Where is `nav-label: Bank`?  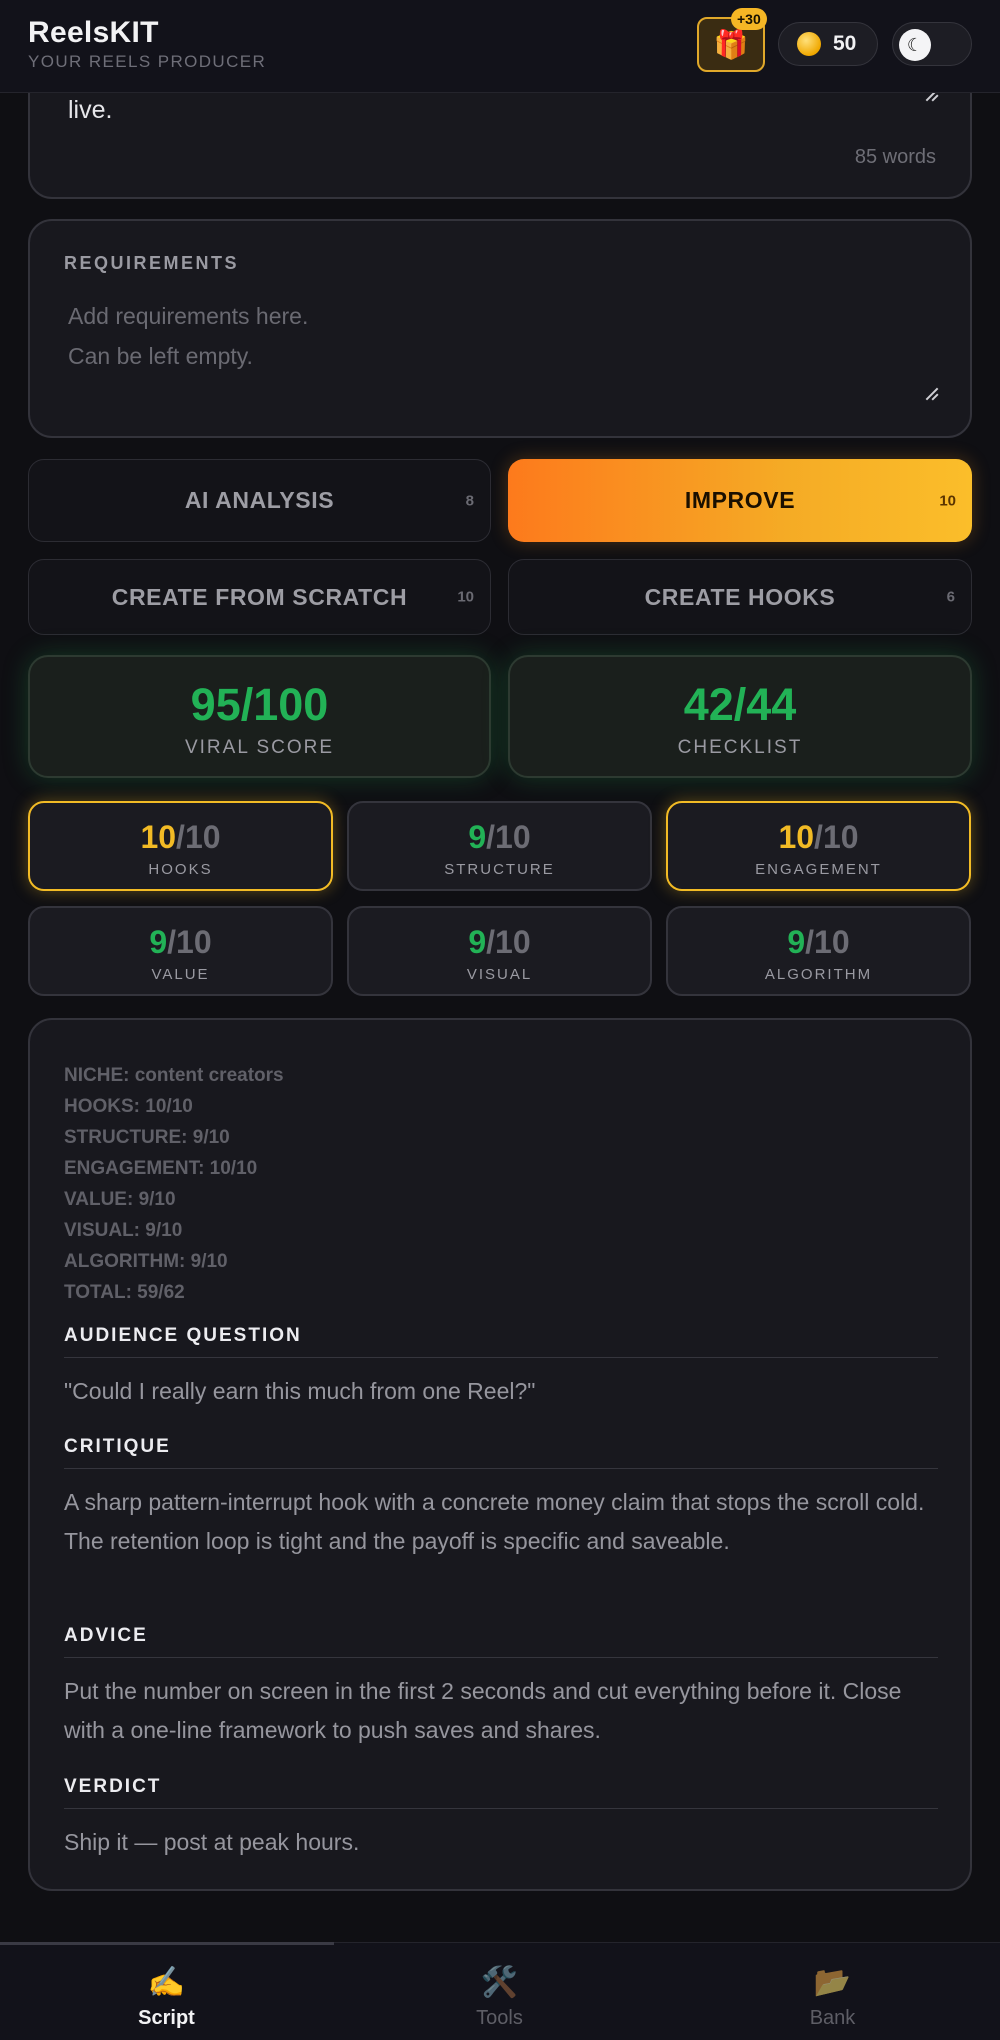 nav-label: Bank is located at coordinates (832, 2018).